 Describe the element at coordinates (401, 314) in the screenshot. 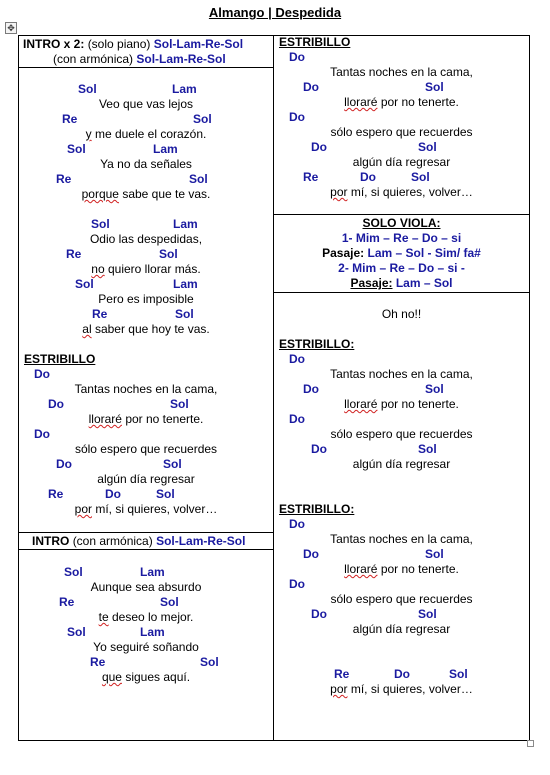

I see `oh-no-line: Oh no!!` at that location.